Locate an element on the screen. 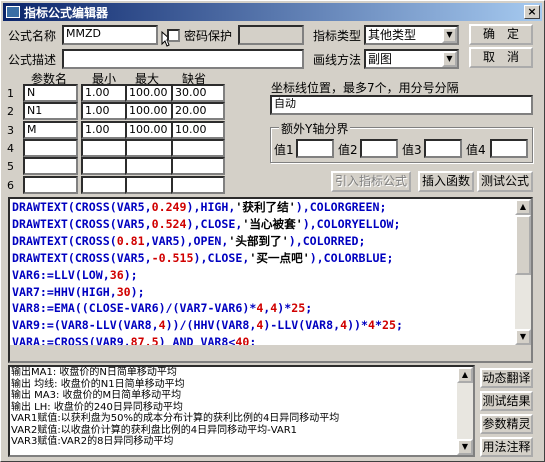 The image size is (545, 462). output-line: 输出 LH: 收盘价的240日异同移动平均 is located at coordinates (97, 407).